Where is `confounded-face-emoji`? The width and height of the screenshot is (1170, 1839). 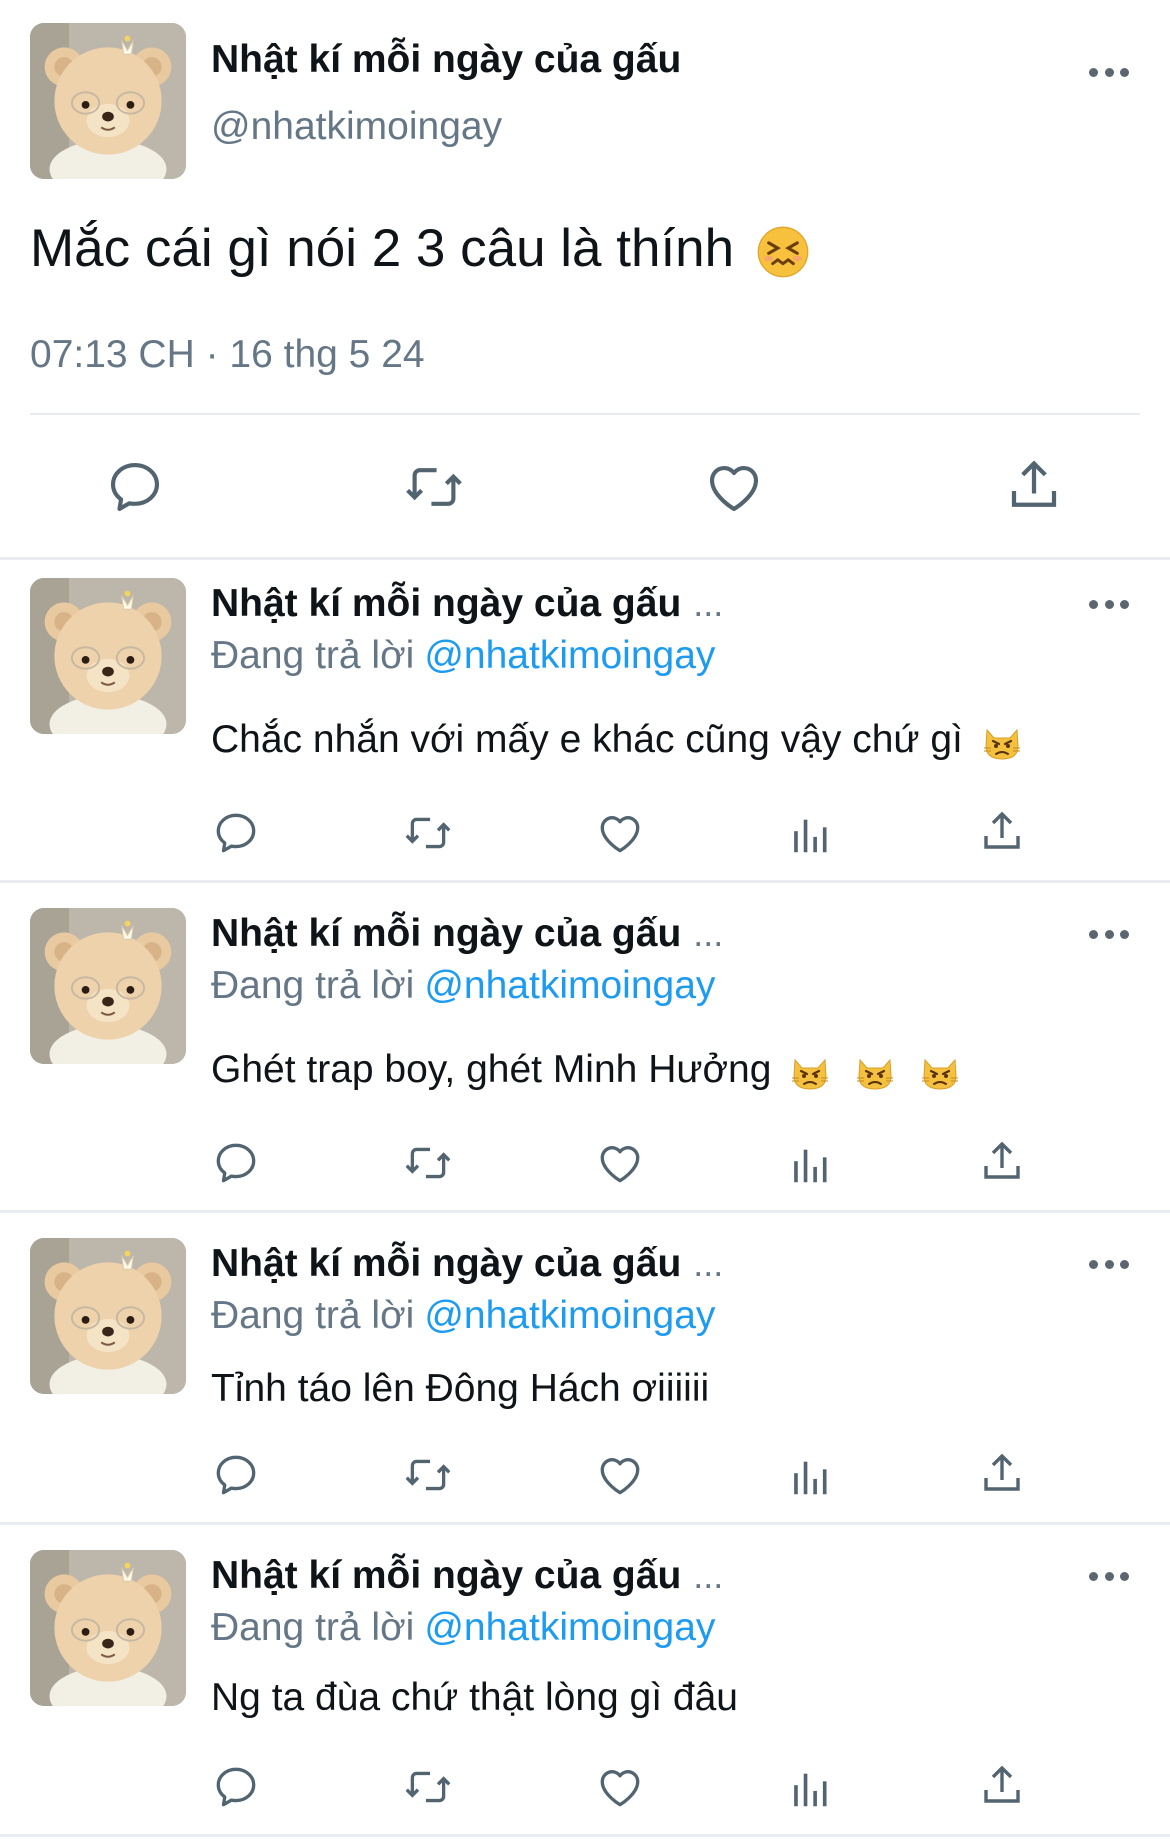 confounded-face-emoji is located at coordinates (783, 252).